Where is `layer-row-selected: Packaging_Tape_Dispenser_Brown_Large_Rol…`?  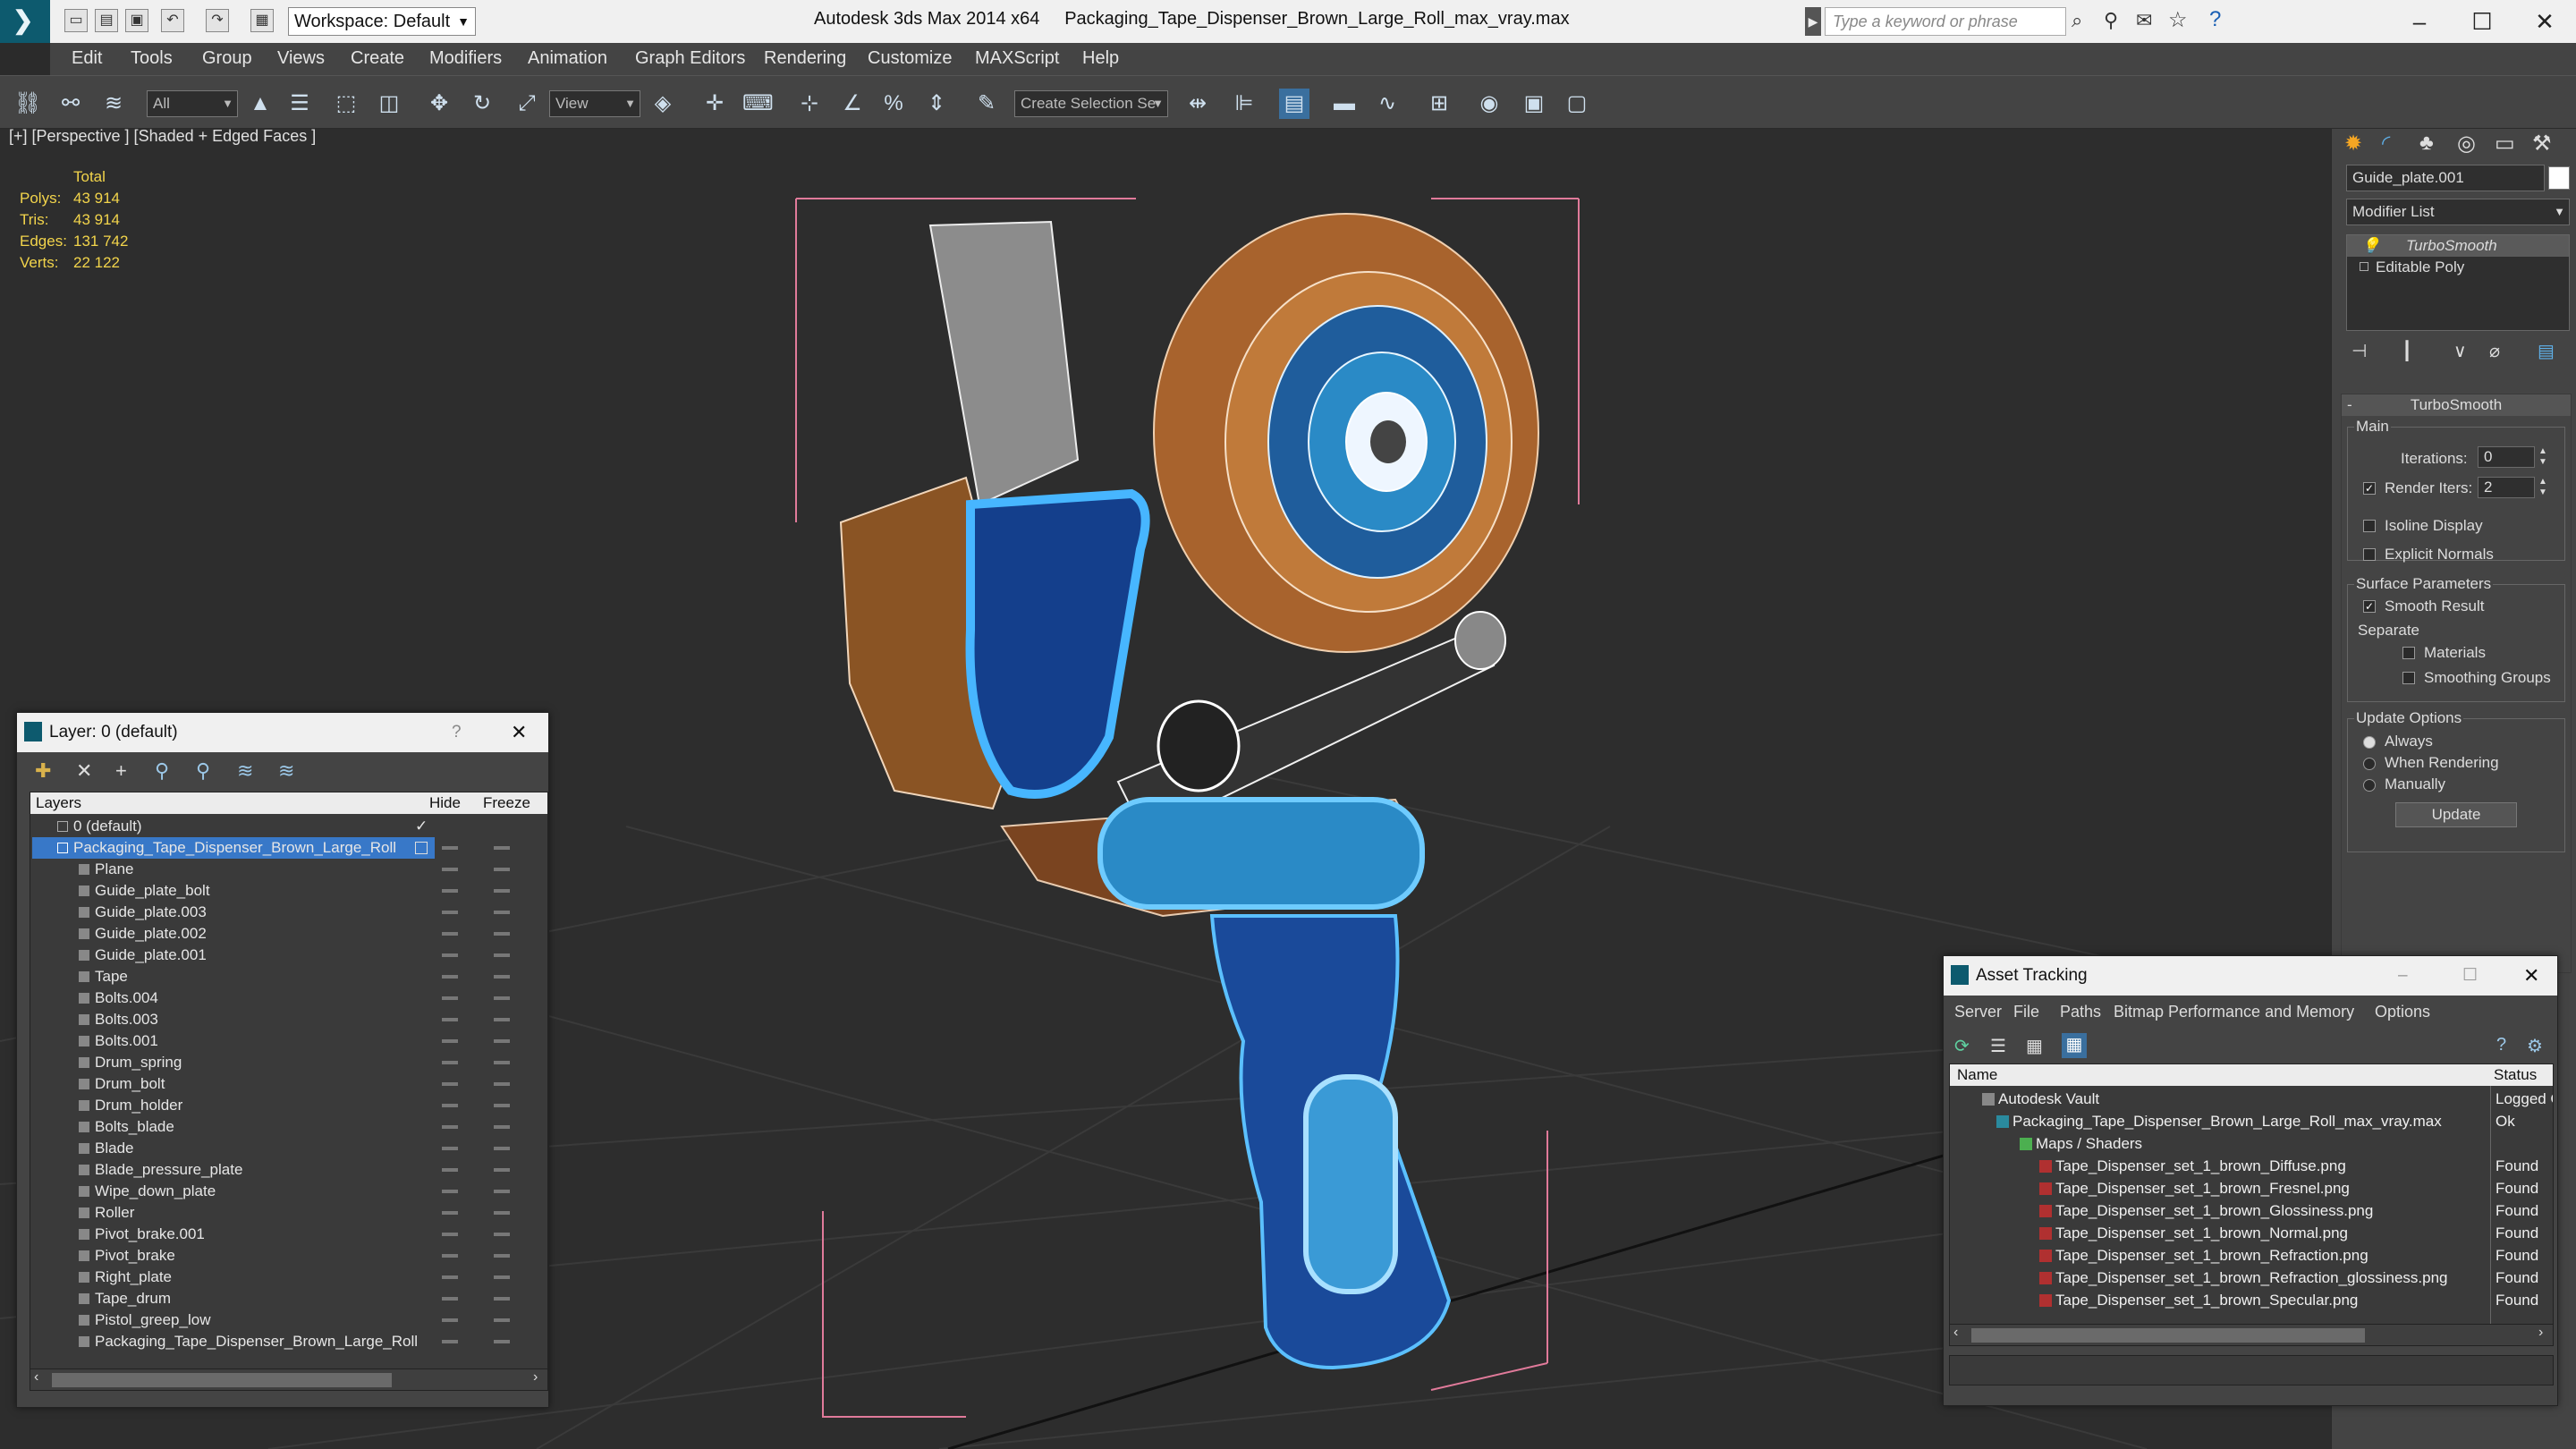 layer-row-selected: Packaging_Tape_Dispenser_Brown_Large_Rol… is located at coordinates (233, 848).